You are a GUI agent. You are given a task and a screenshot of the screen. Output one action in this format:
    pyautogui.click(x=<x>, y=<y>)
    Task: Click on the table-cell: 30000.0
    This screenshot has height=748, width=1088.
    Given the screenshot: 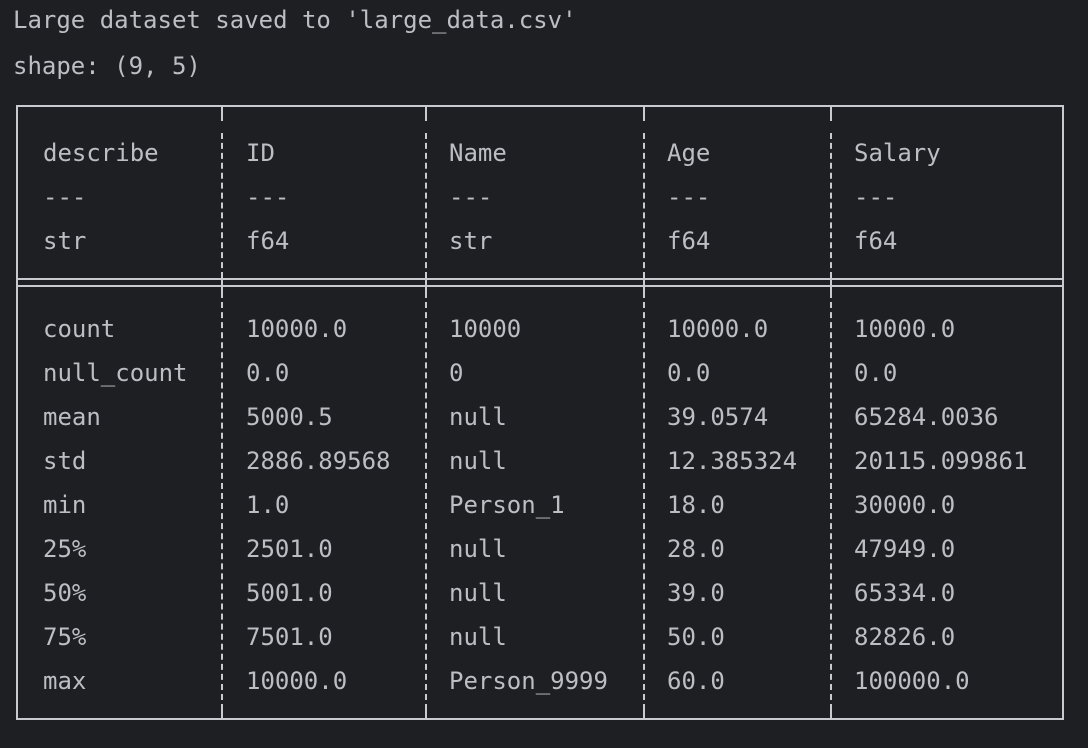 What is the action you would take?
    pyautogui.click(x=905, y=505)
    